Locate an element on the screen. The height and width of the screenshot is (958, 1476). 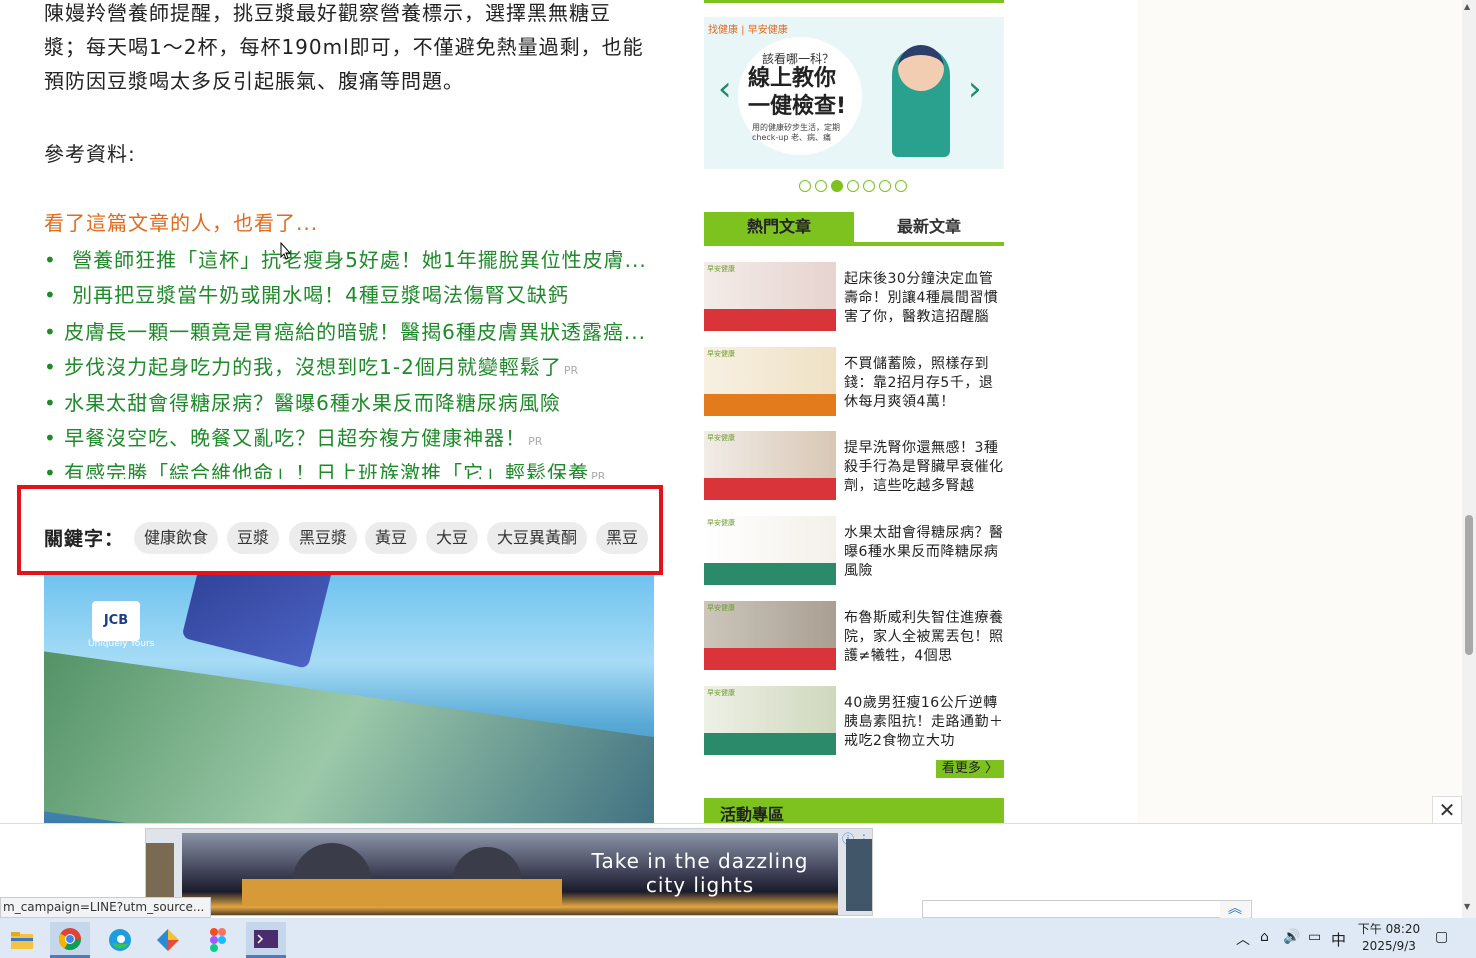
related-article-text: 早餐沒空吃、晚餐又亂吃？日超夯複方健康神器！ is located at coordinates (295, 438).